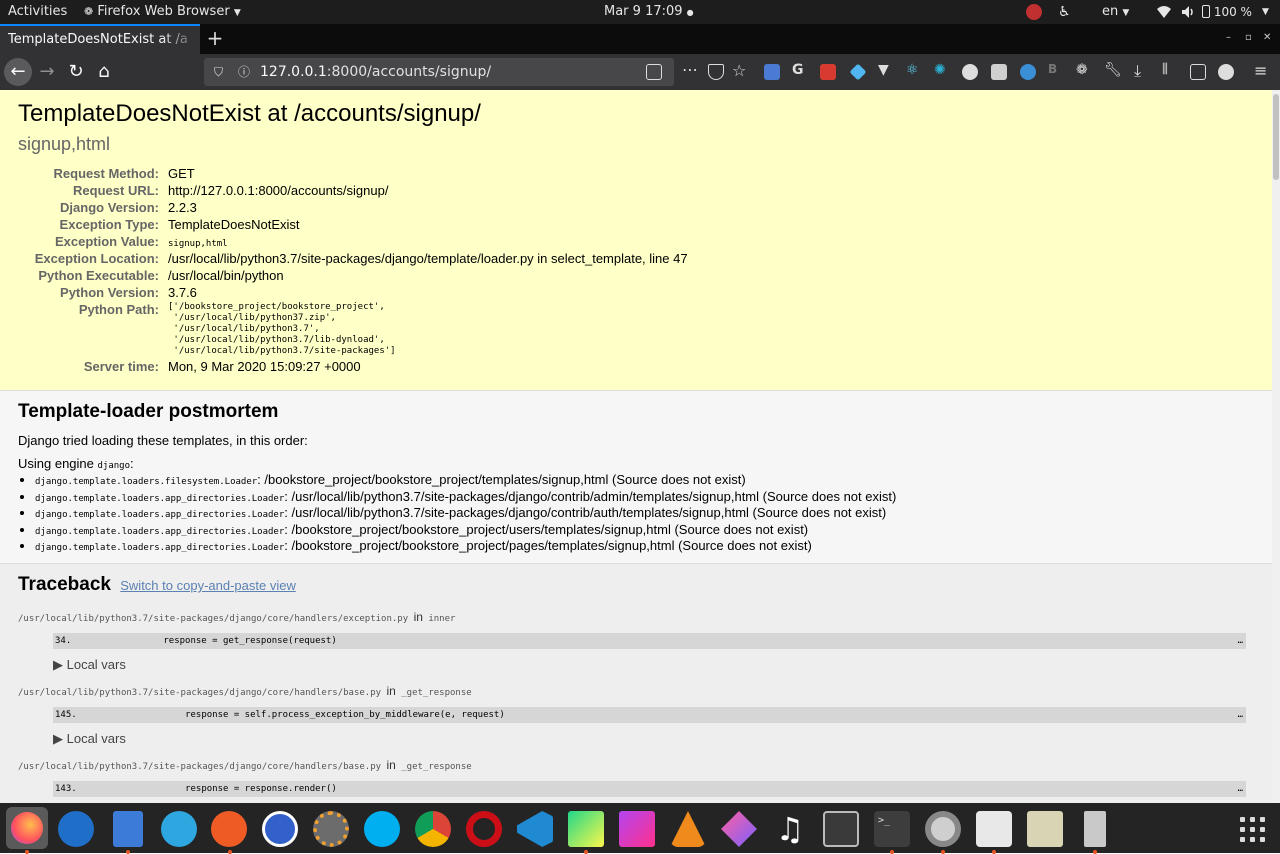  Describe the element at coordinates (1164, 12) in the screenshot. I see `wifi-icon` at that location.